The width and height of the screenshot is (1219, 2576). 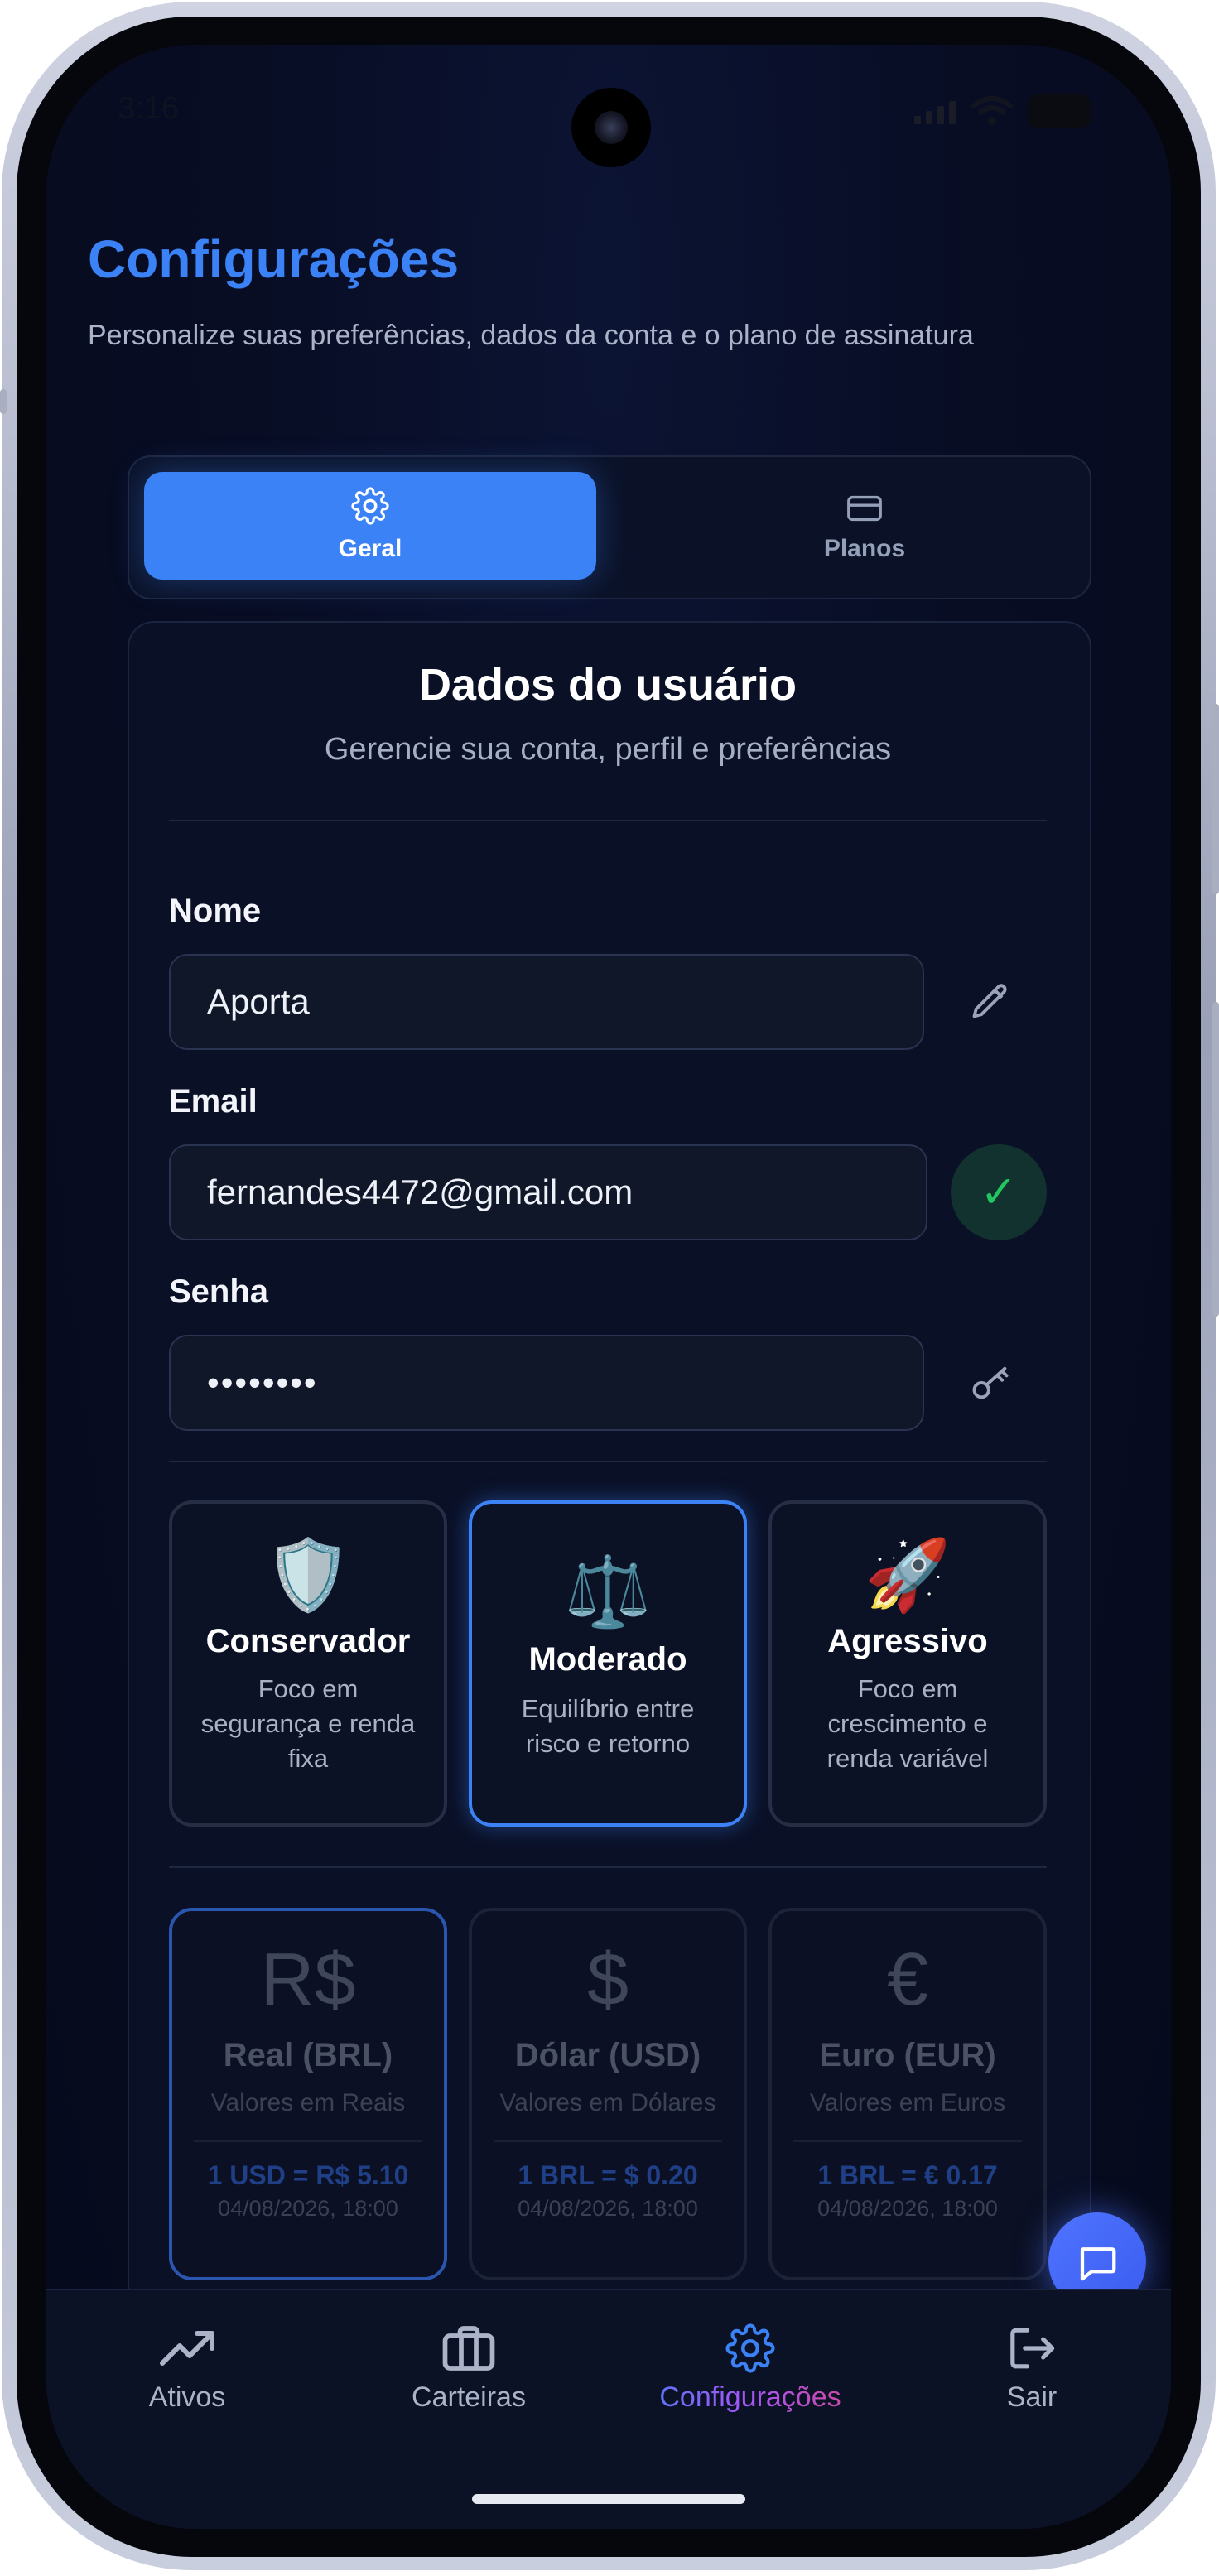 I want to click on currency-desc: Valores em Dólares, so click(x=607, y=2102).